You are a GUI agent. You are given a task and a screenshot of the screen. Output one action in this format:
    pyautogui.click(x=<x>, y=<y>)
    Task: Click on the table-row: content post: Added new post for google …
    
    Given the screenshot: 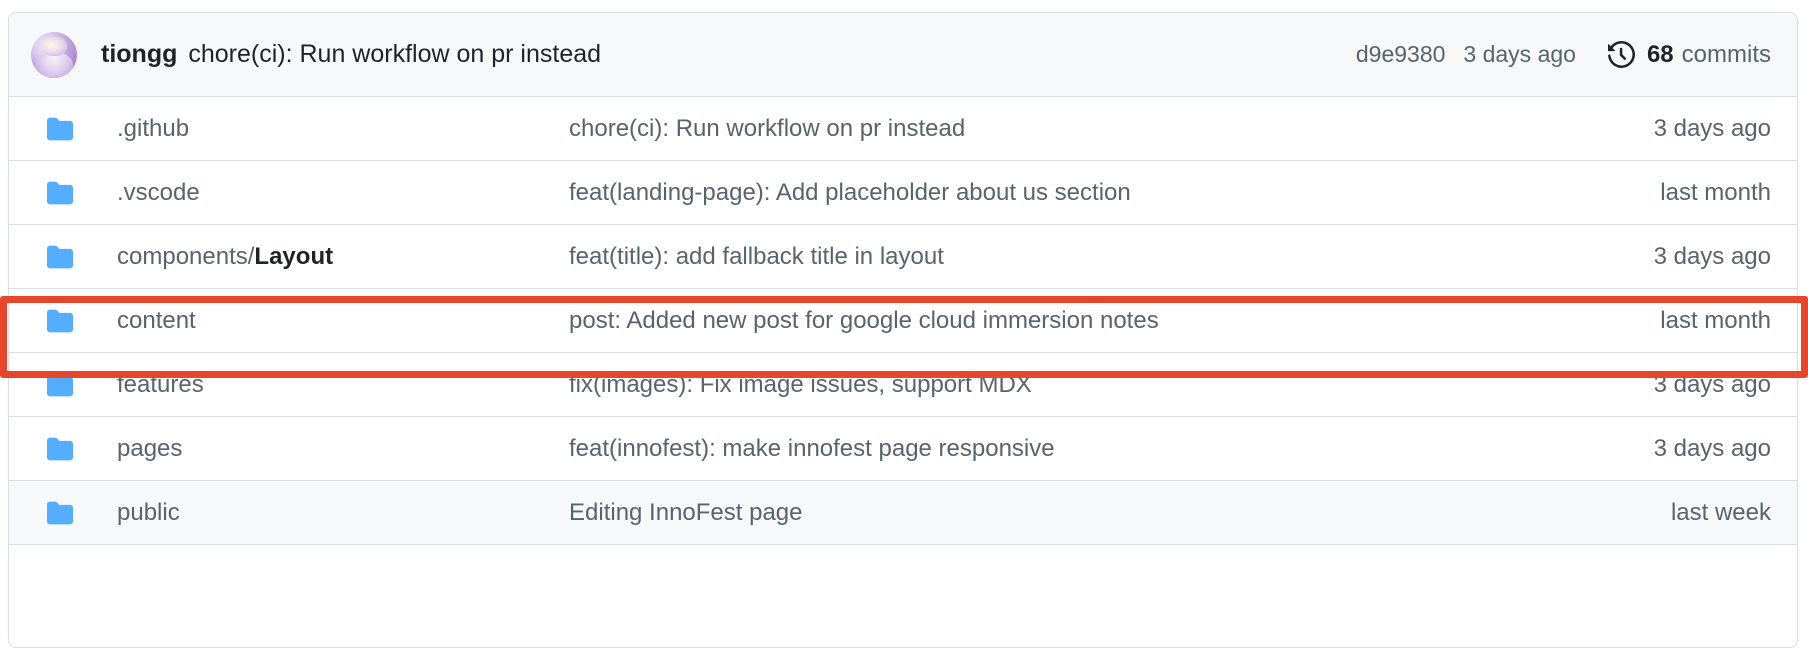 What is the action you would take?
    pyautogui.click(x=903, y=321)
    